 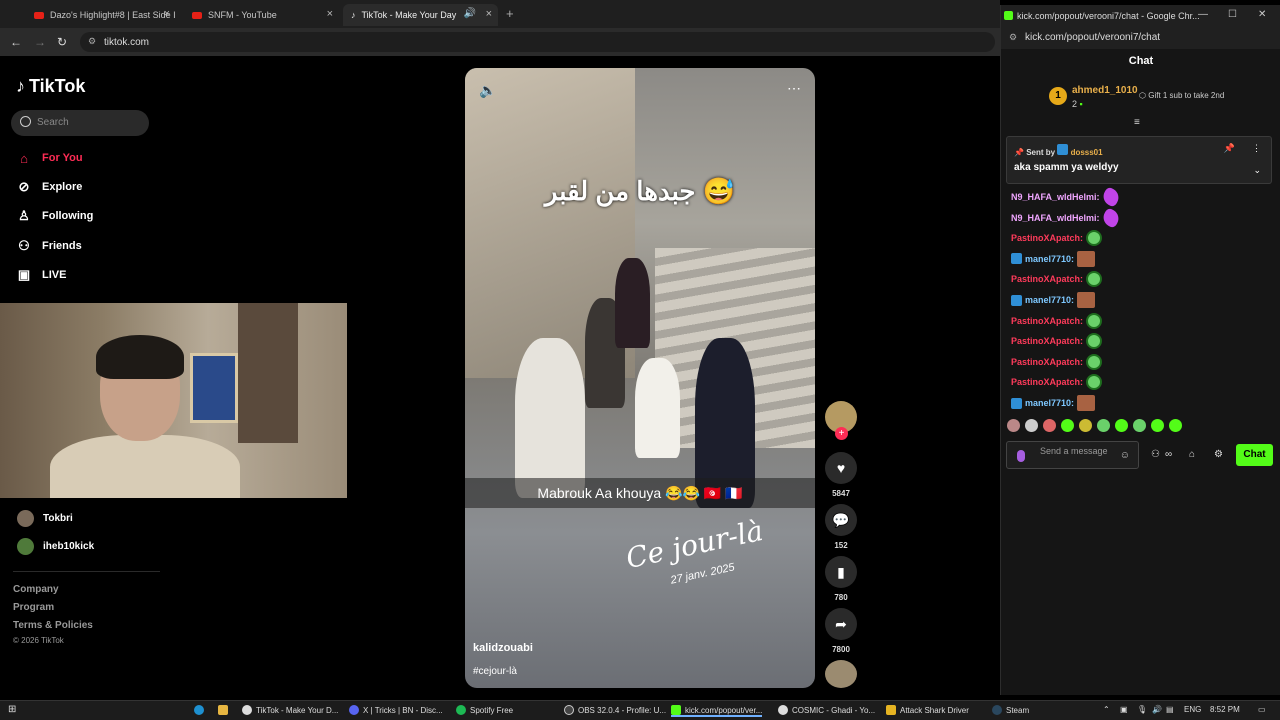 I want to click on emoji-icon: ☺, so click(x=1125, y=455).